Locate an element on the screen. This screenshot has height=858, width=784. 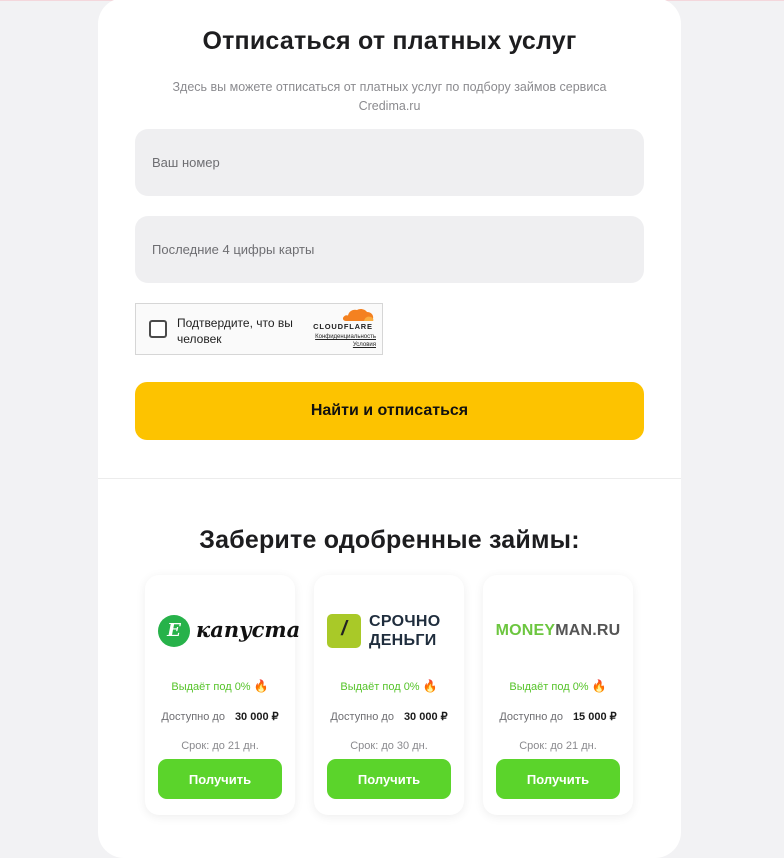
kapusta-logo: Е капуста is located at coordinates (222, 630).